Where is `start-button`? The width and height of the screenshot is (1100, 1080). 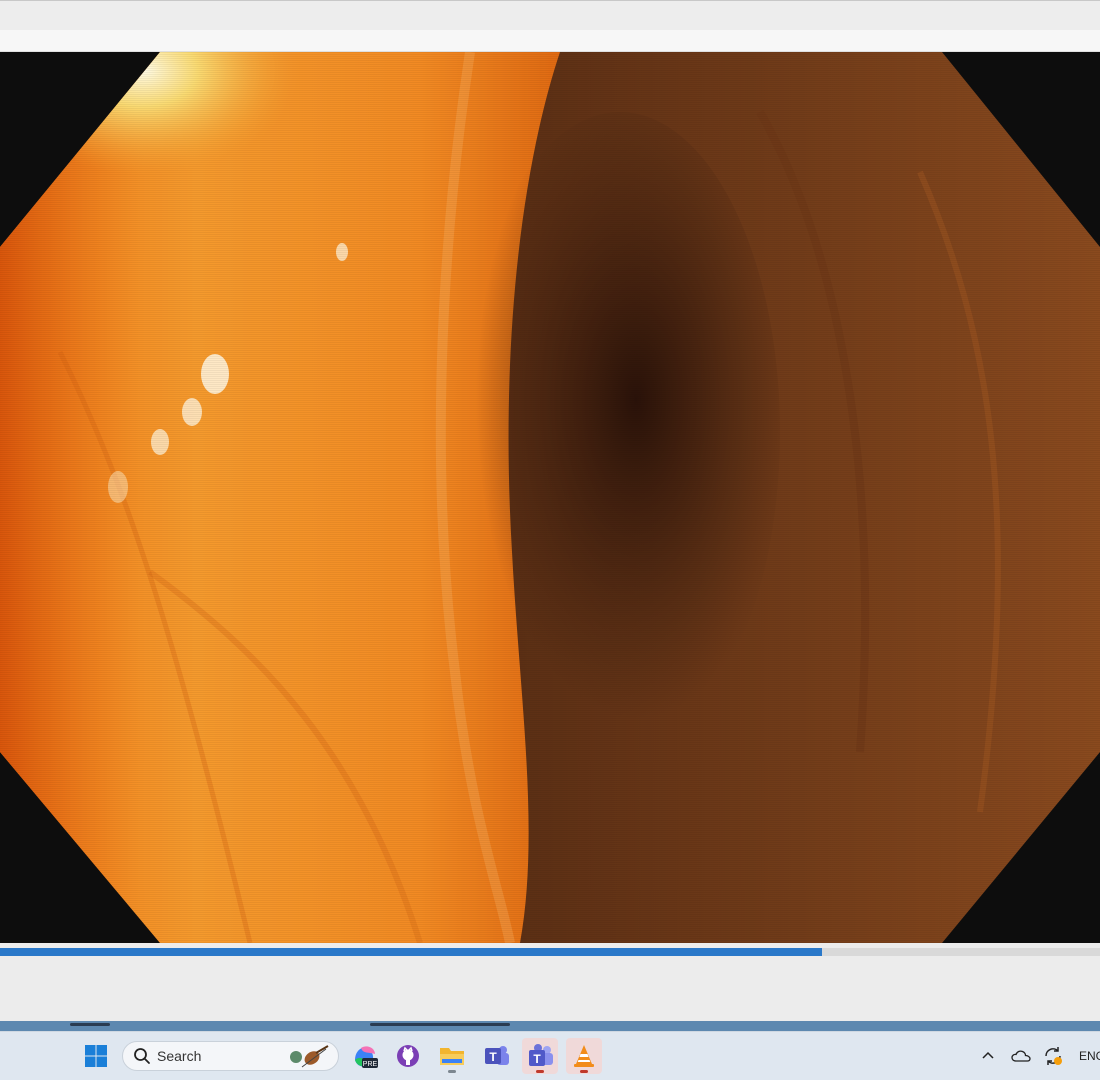
start-button is located at coordinates (96, 1056).